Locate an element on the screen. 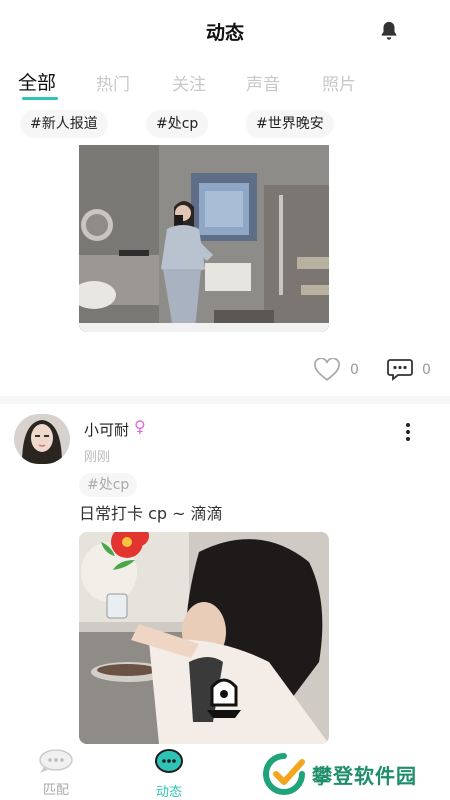  comment-icon is located at coordinates (400, 369).